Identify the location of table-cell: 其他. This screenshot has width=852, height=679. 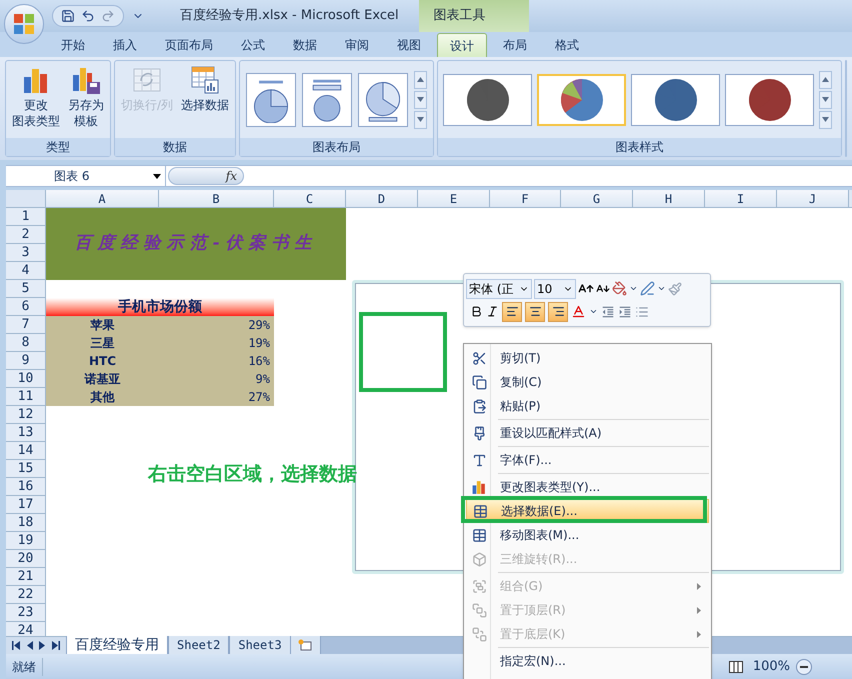
(102, 397).